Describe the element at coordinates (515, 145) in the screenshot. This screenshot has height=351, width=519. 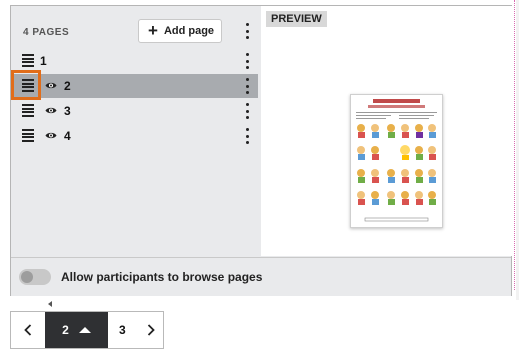
I see `page-guide-line` at that location.